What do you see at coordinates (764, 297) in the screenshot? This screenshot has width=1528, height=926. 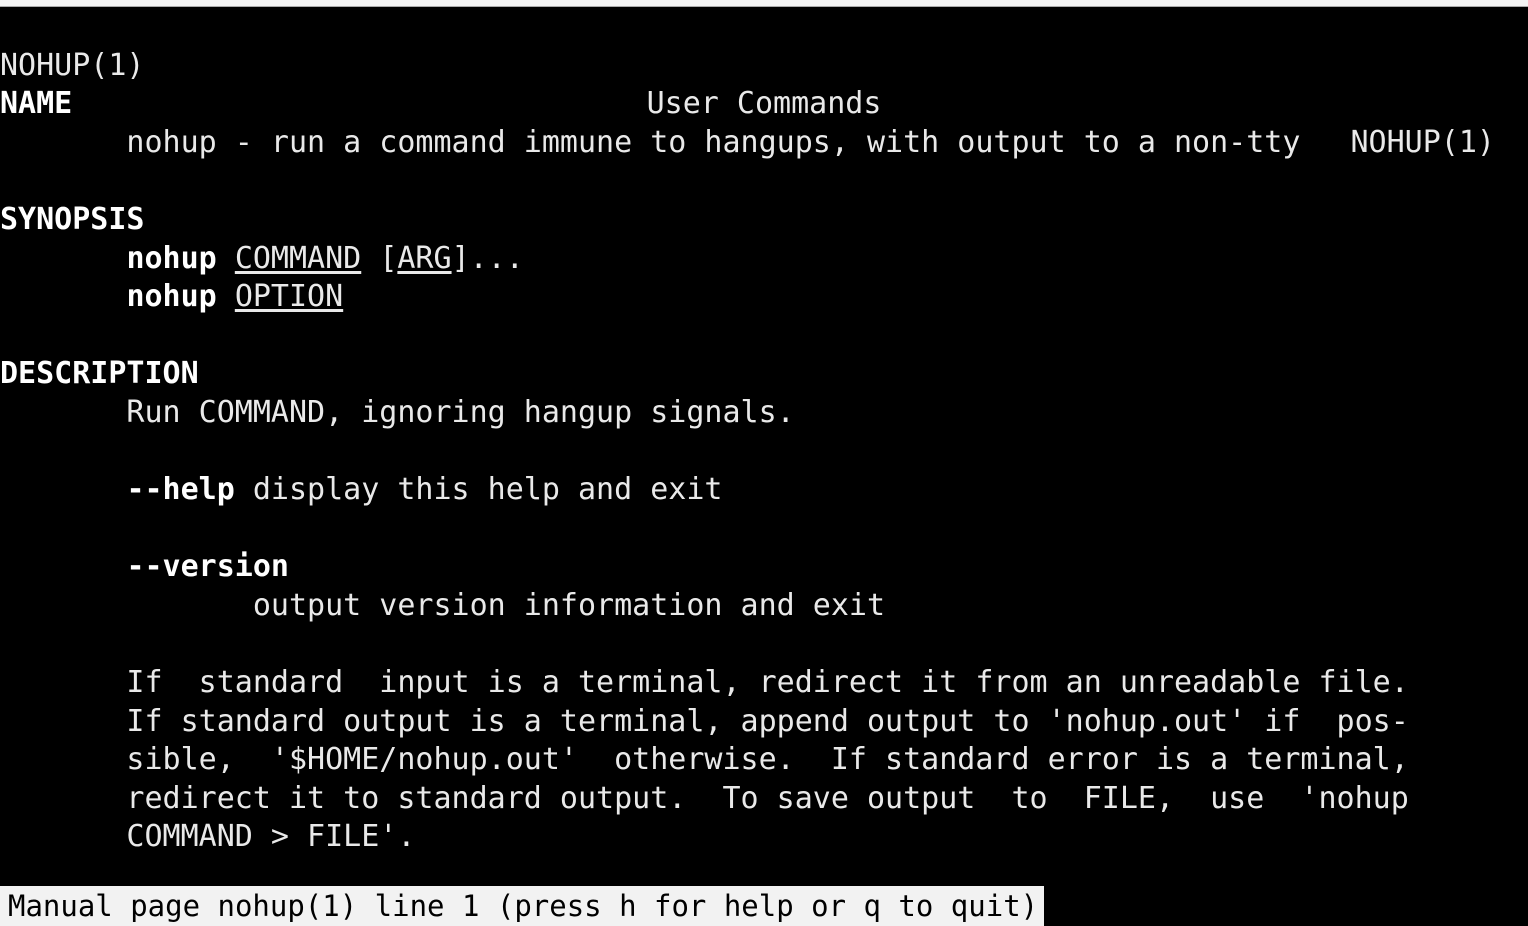 I see `synopsis-line-2: nohup OPTION` at bounding box center [764, 297].